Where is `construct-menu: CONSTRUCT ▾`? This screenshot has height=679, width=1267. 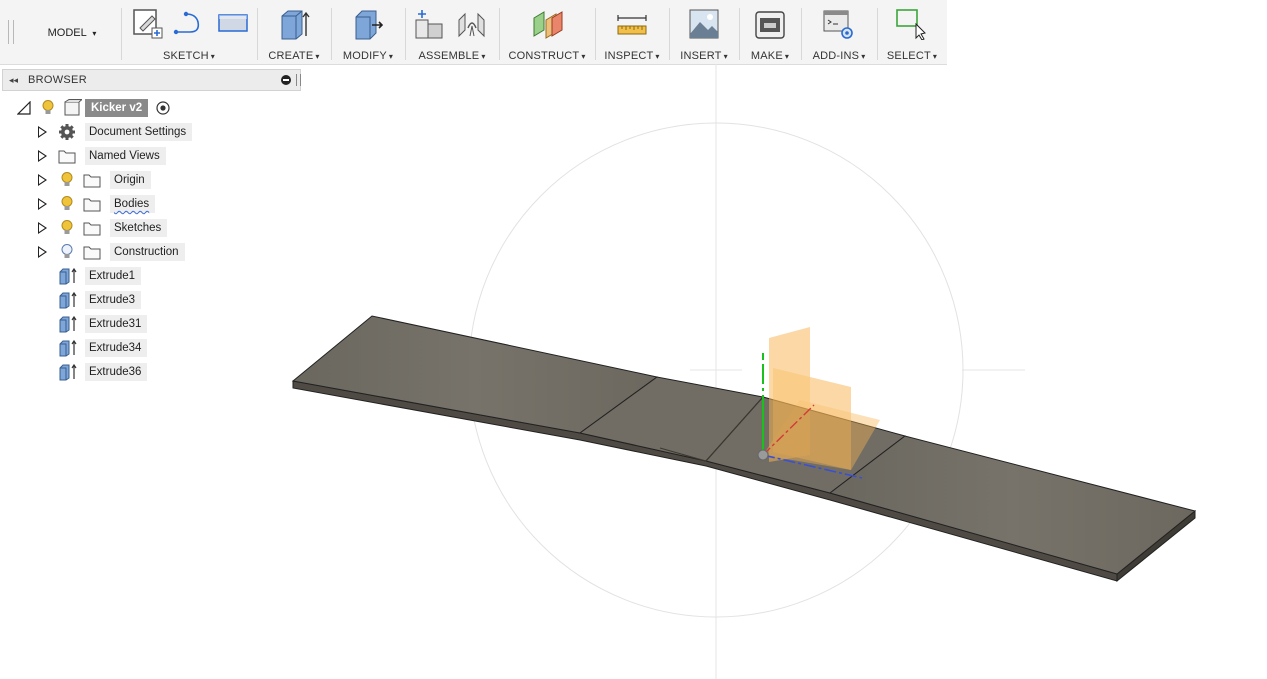
construct-menu: CONSTRUCT ▾ is located at coordinates (547, 56).